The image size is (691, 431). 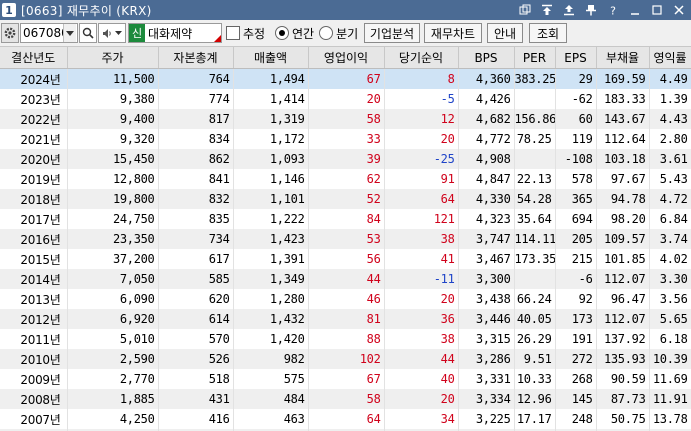 What do you see at coordinates (525, 10) in the screenshot?
I see `link-window-icon` at bounding box center [525, 10].